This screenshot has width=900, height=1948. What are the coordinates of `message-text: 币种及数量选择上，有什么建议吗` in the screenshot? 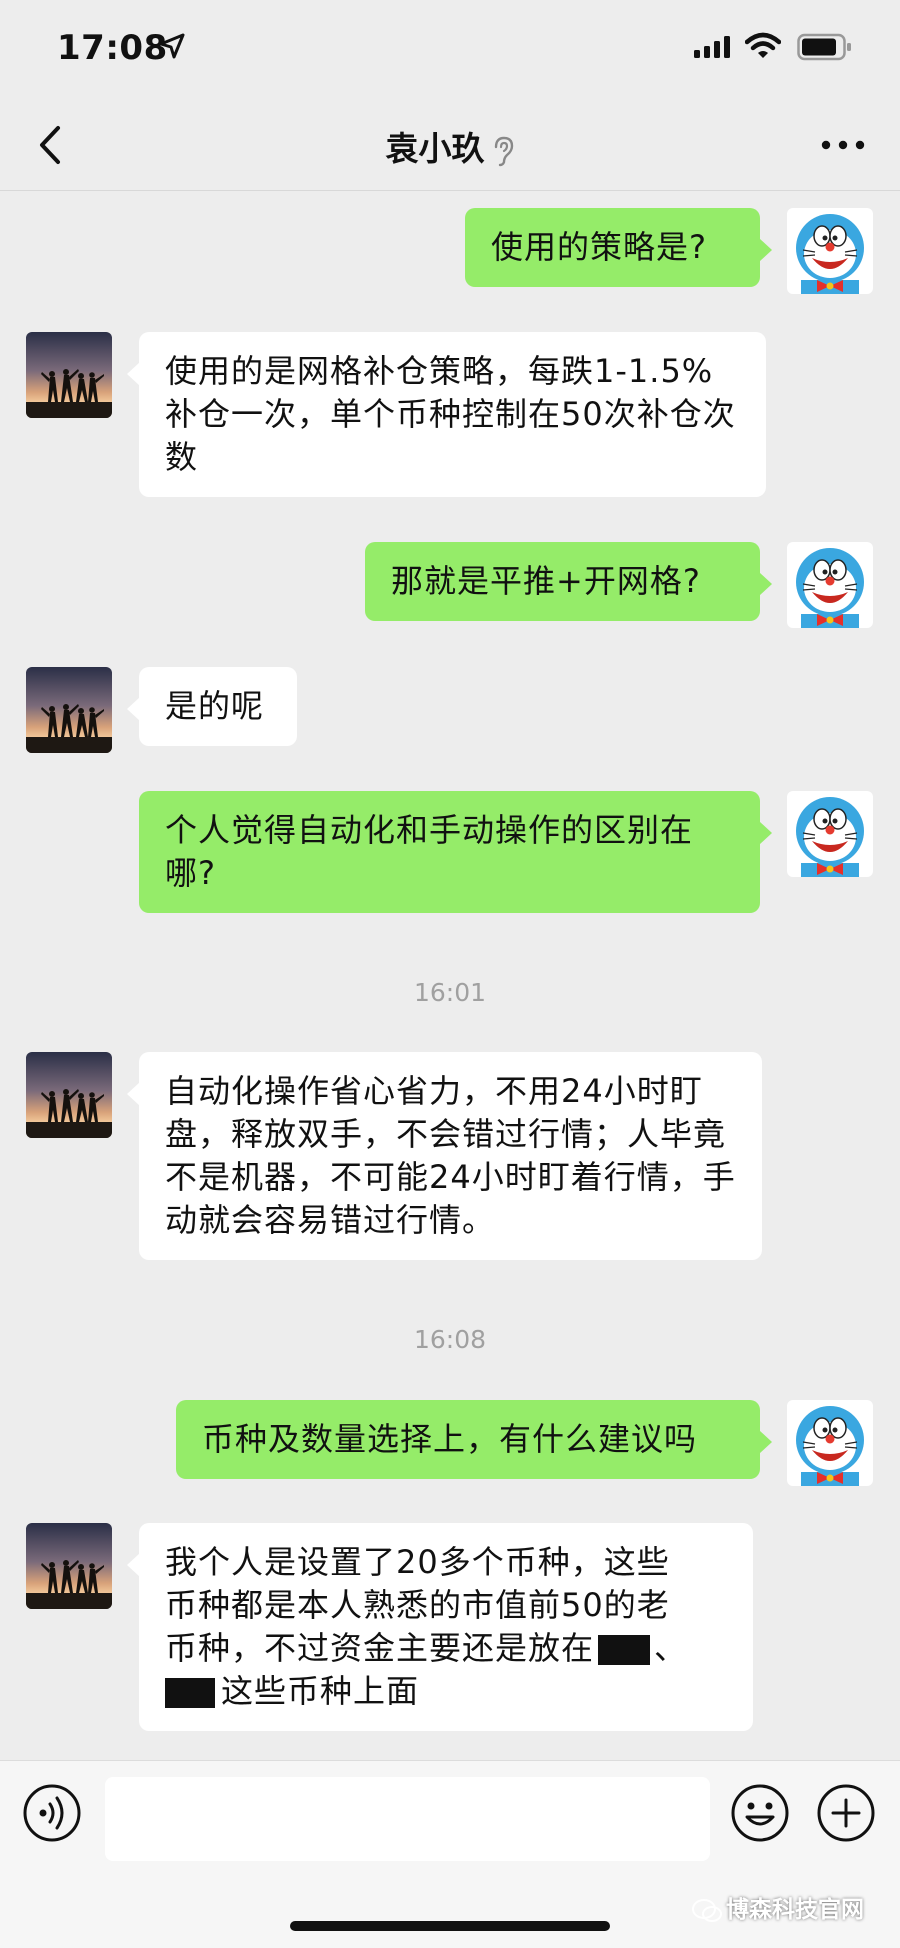 It's located at (450, 1439).